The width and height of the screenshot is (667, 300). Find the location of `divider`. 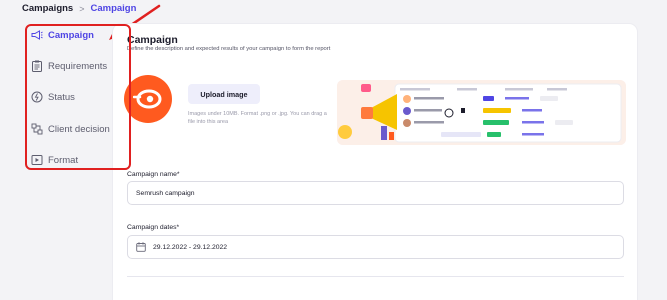

divider is located at coordinates (375, 276).